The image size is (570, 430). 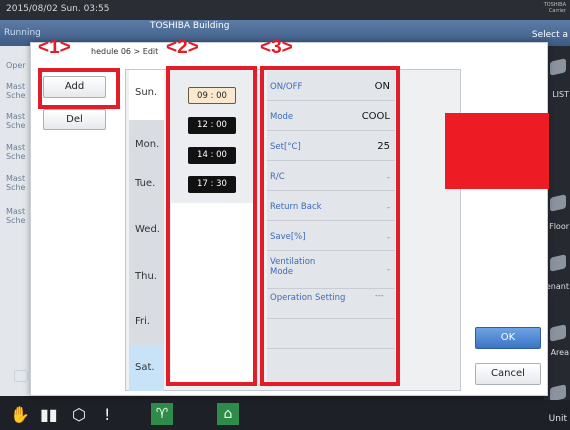 What do you see at coordinates (146, 140) in the screenshot?
I see `day-tab-mon: Mon.` at bounding box center [146, 140].